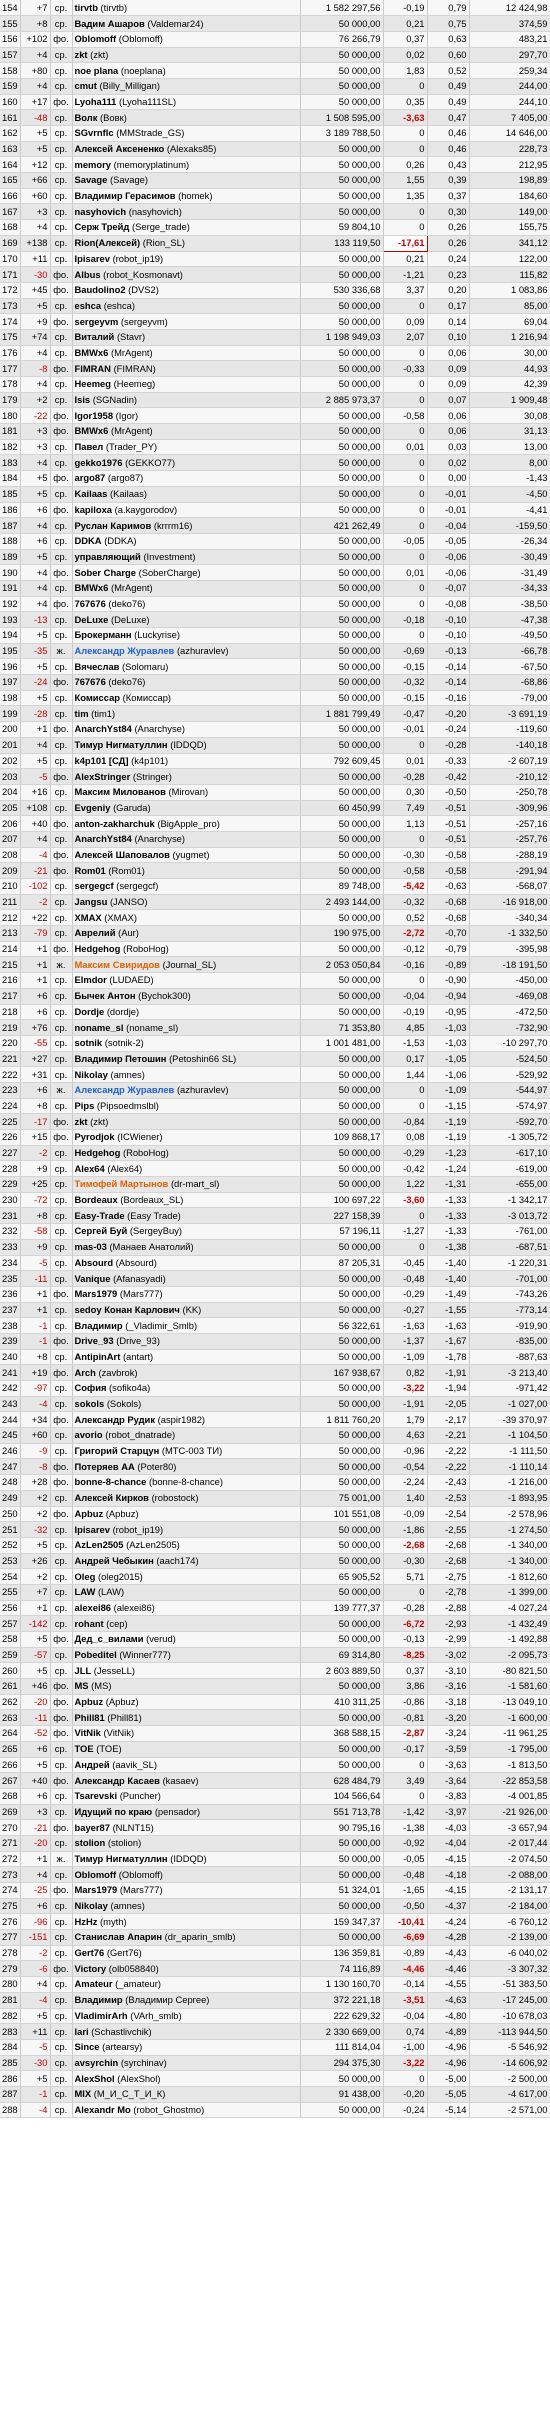 This screenshot has width=550, height=2431. Describe the element at coordinates (186, 1325) in the screenshot. I see `trader-cell: Владимир (_Vladimir_Smlb)` at that location.